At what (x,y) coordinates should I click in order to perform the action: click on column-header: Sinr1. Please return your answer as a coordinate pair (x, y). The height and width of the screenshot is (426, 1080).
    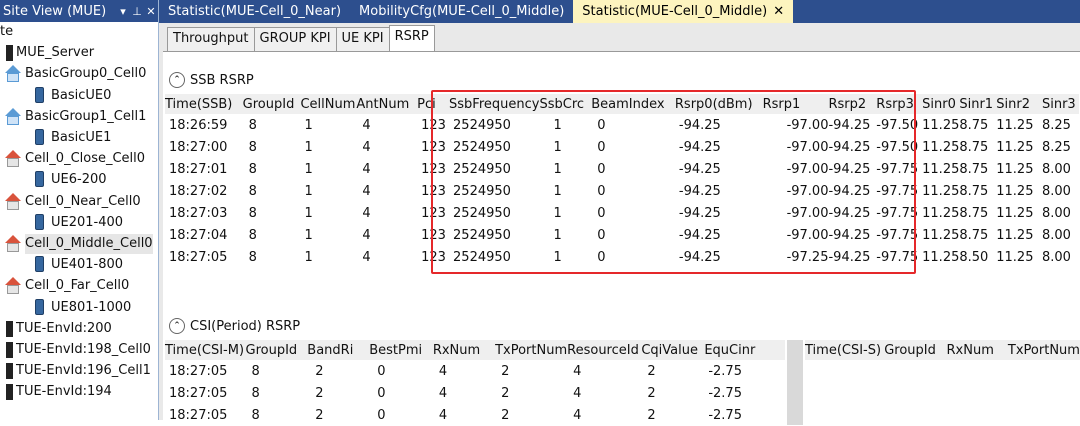
    Looking at the image, I should click on (978, 104).